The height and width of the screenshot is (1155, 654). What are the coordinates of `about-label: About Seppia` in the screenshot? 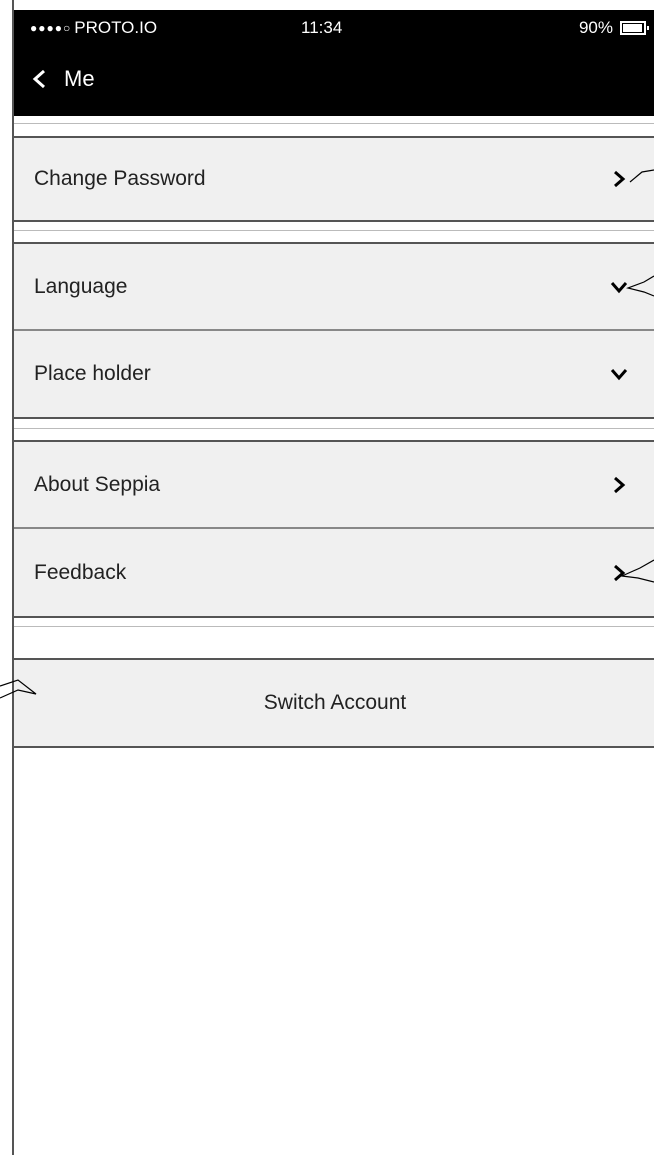 It's located at (97, 484).